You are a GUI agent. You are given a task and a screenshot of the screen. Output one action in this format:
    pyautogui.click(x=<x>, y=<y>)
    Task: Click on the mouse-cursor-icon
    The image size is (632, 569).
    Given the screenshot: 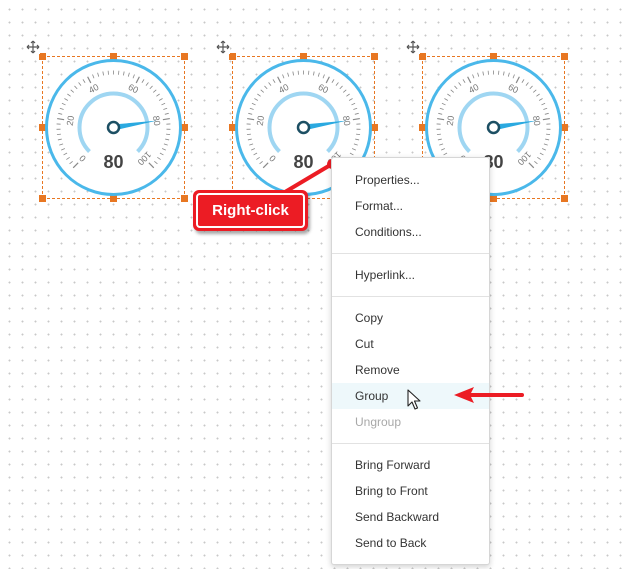 What is the action you would take?
    pyautogui.click(x=414, y=399)
    